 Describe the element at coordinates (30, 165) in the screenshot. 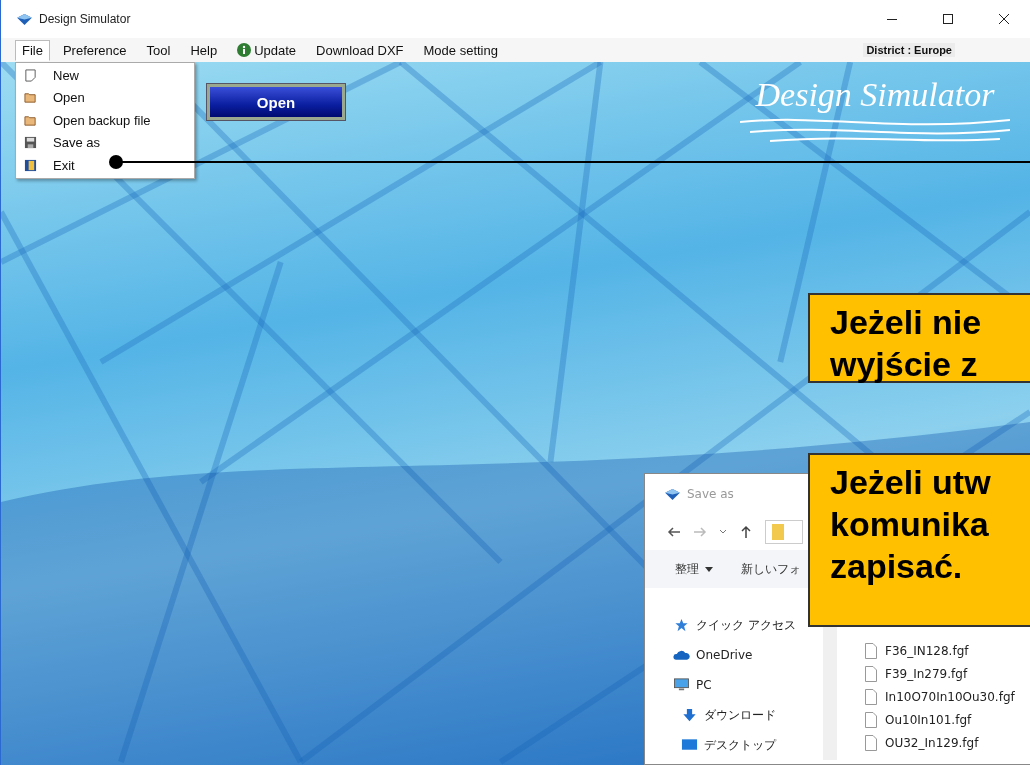

I see `door-icon` at that location.